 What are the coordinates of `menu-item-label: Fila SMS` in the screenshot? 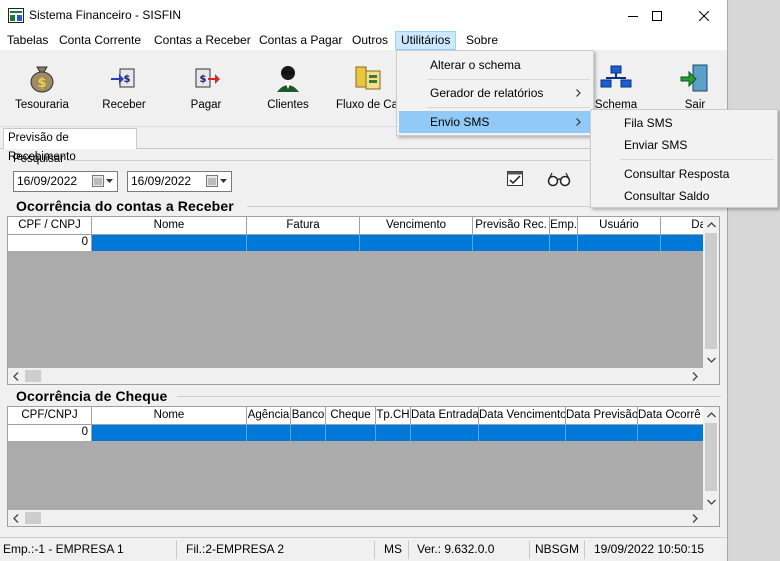 It's located at (648, 123).